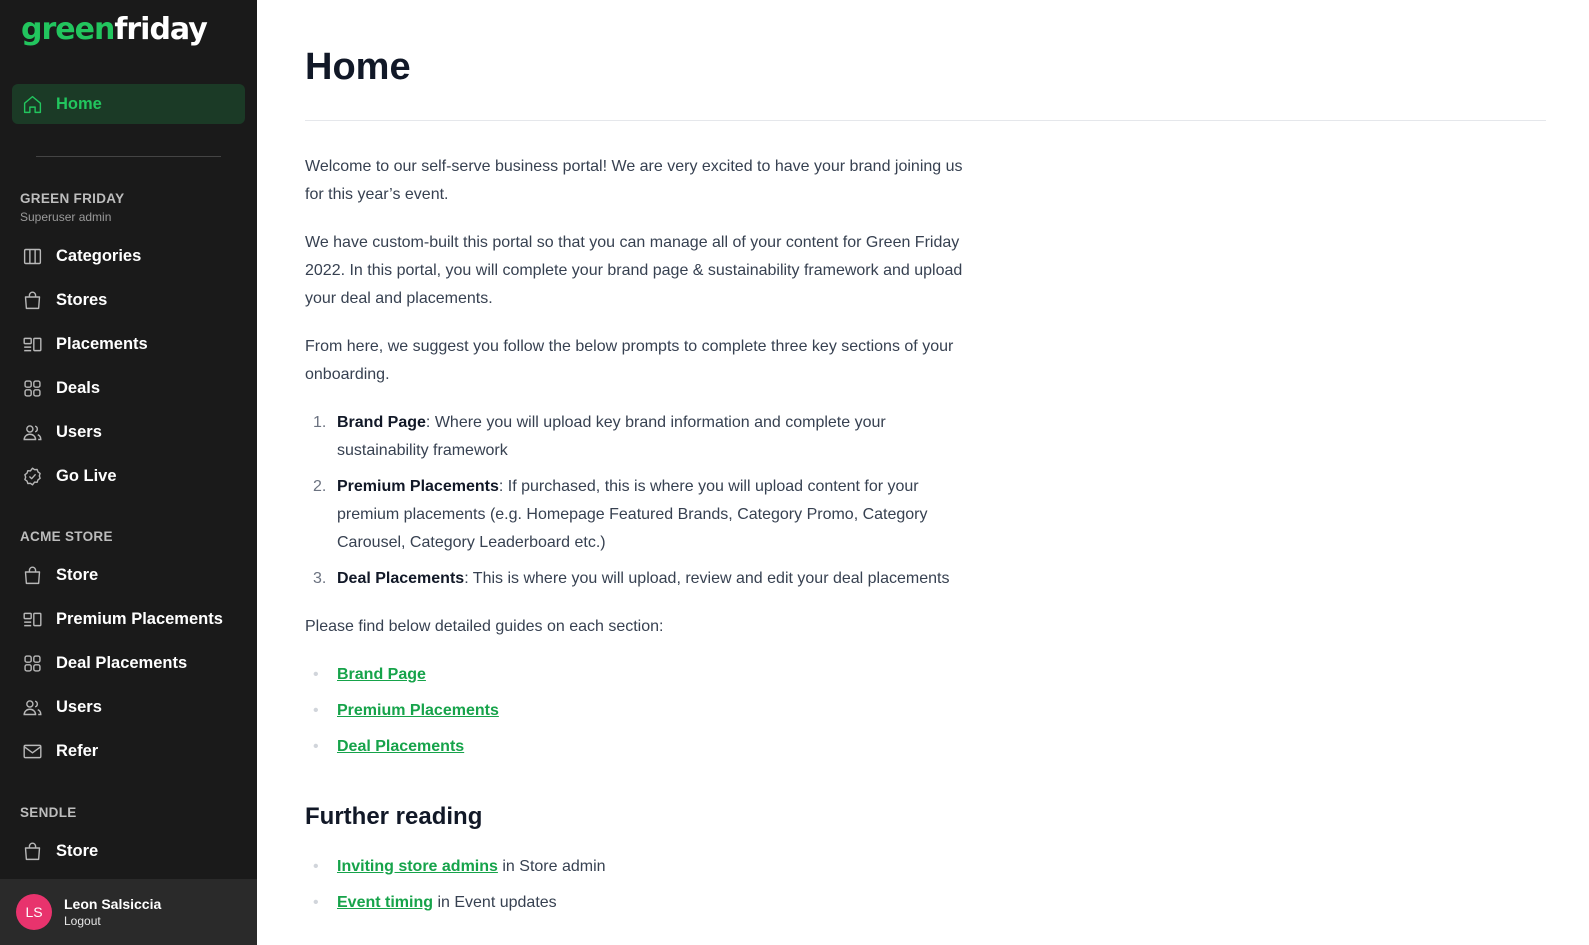 Image resolution: width=1589 pixels, height=945 pixels. I want to click on step-title: Brand Page, so click(381, 422).